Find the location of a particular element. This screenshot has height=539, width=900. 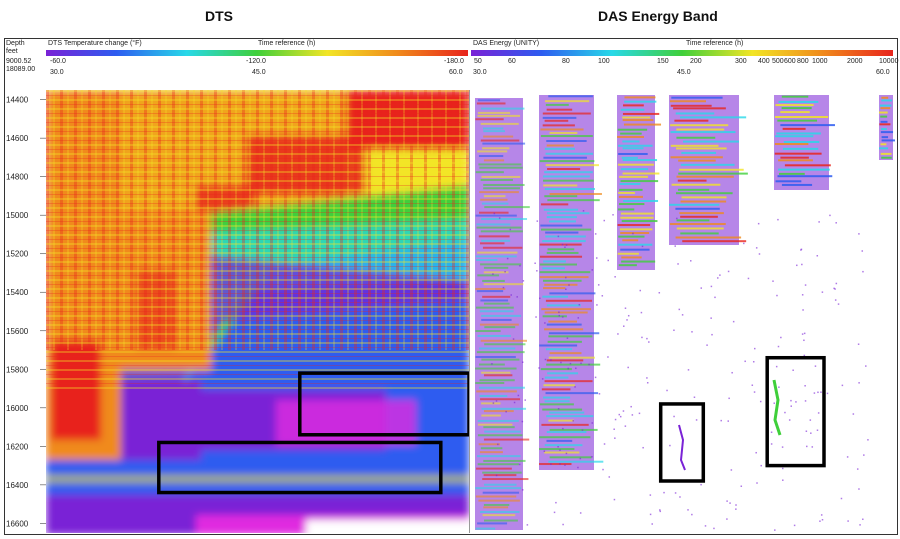

das-scale-tick: 1000 is located at coordinates (820, 61).